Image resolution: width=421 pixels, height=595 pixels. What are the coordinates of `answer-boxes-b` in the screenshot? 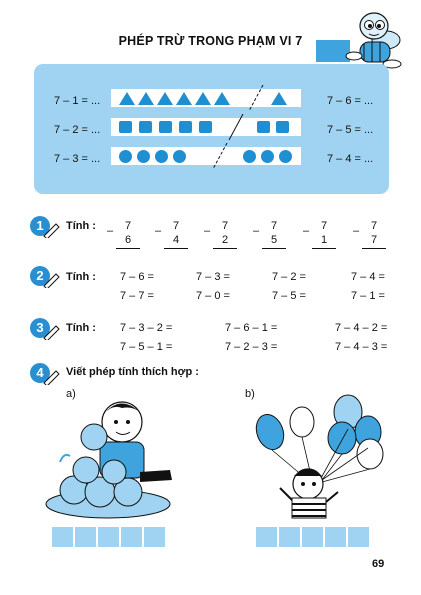 It's located at (313, 537).